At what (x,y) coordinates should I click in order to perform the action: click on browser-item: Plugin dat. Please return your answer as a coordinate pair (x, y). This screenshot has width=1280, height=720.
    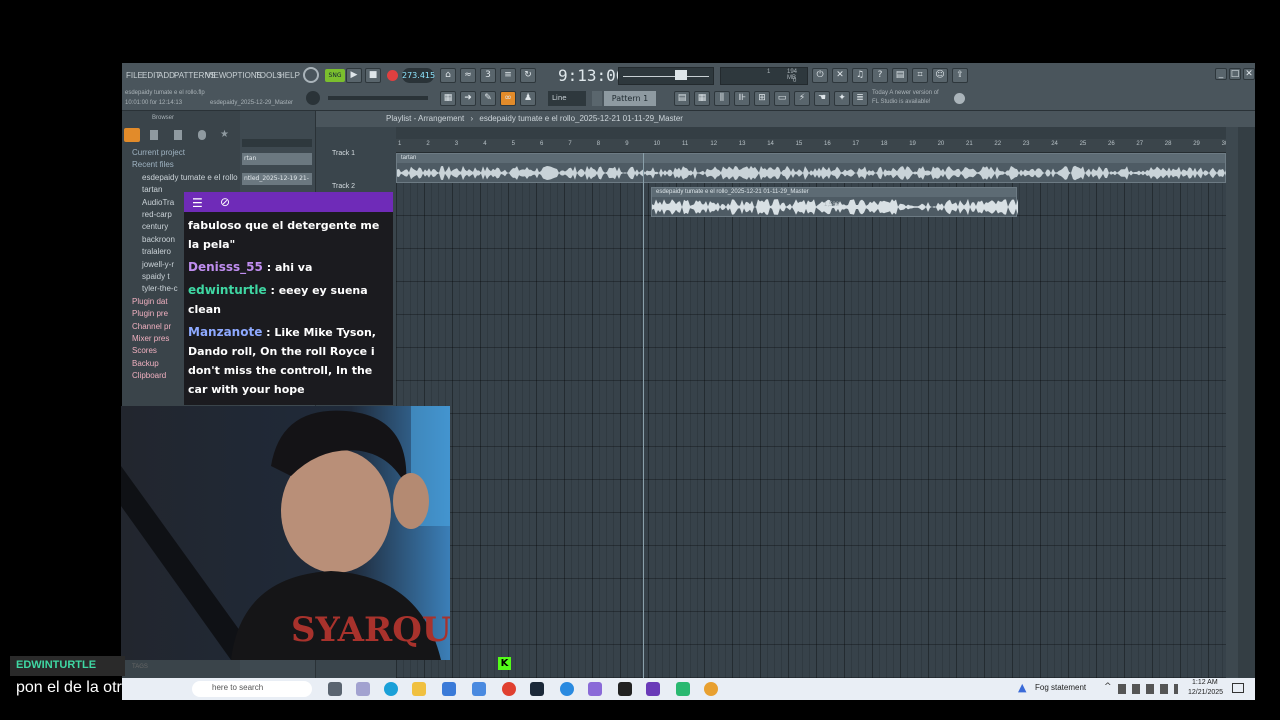
    Looking at the image, I should click on (150, 301).